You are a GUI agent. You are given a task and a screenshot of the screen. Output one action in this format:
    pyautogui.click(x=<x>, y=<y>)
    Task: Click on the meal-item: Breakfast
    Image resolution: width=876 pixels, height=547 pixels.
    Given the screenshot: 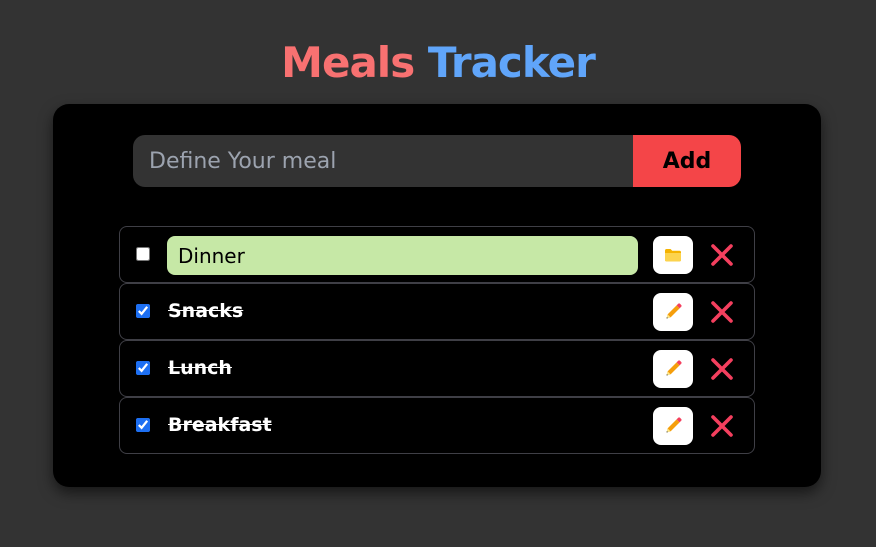 What is the action you would take?
    pyautogui.click(x=437, y=425)
    